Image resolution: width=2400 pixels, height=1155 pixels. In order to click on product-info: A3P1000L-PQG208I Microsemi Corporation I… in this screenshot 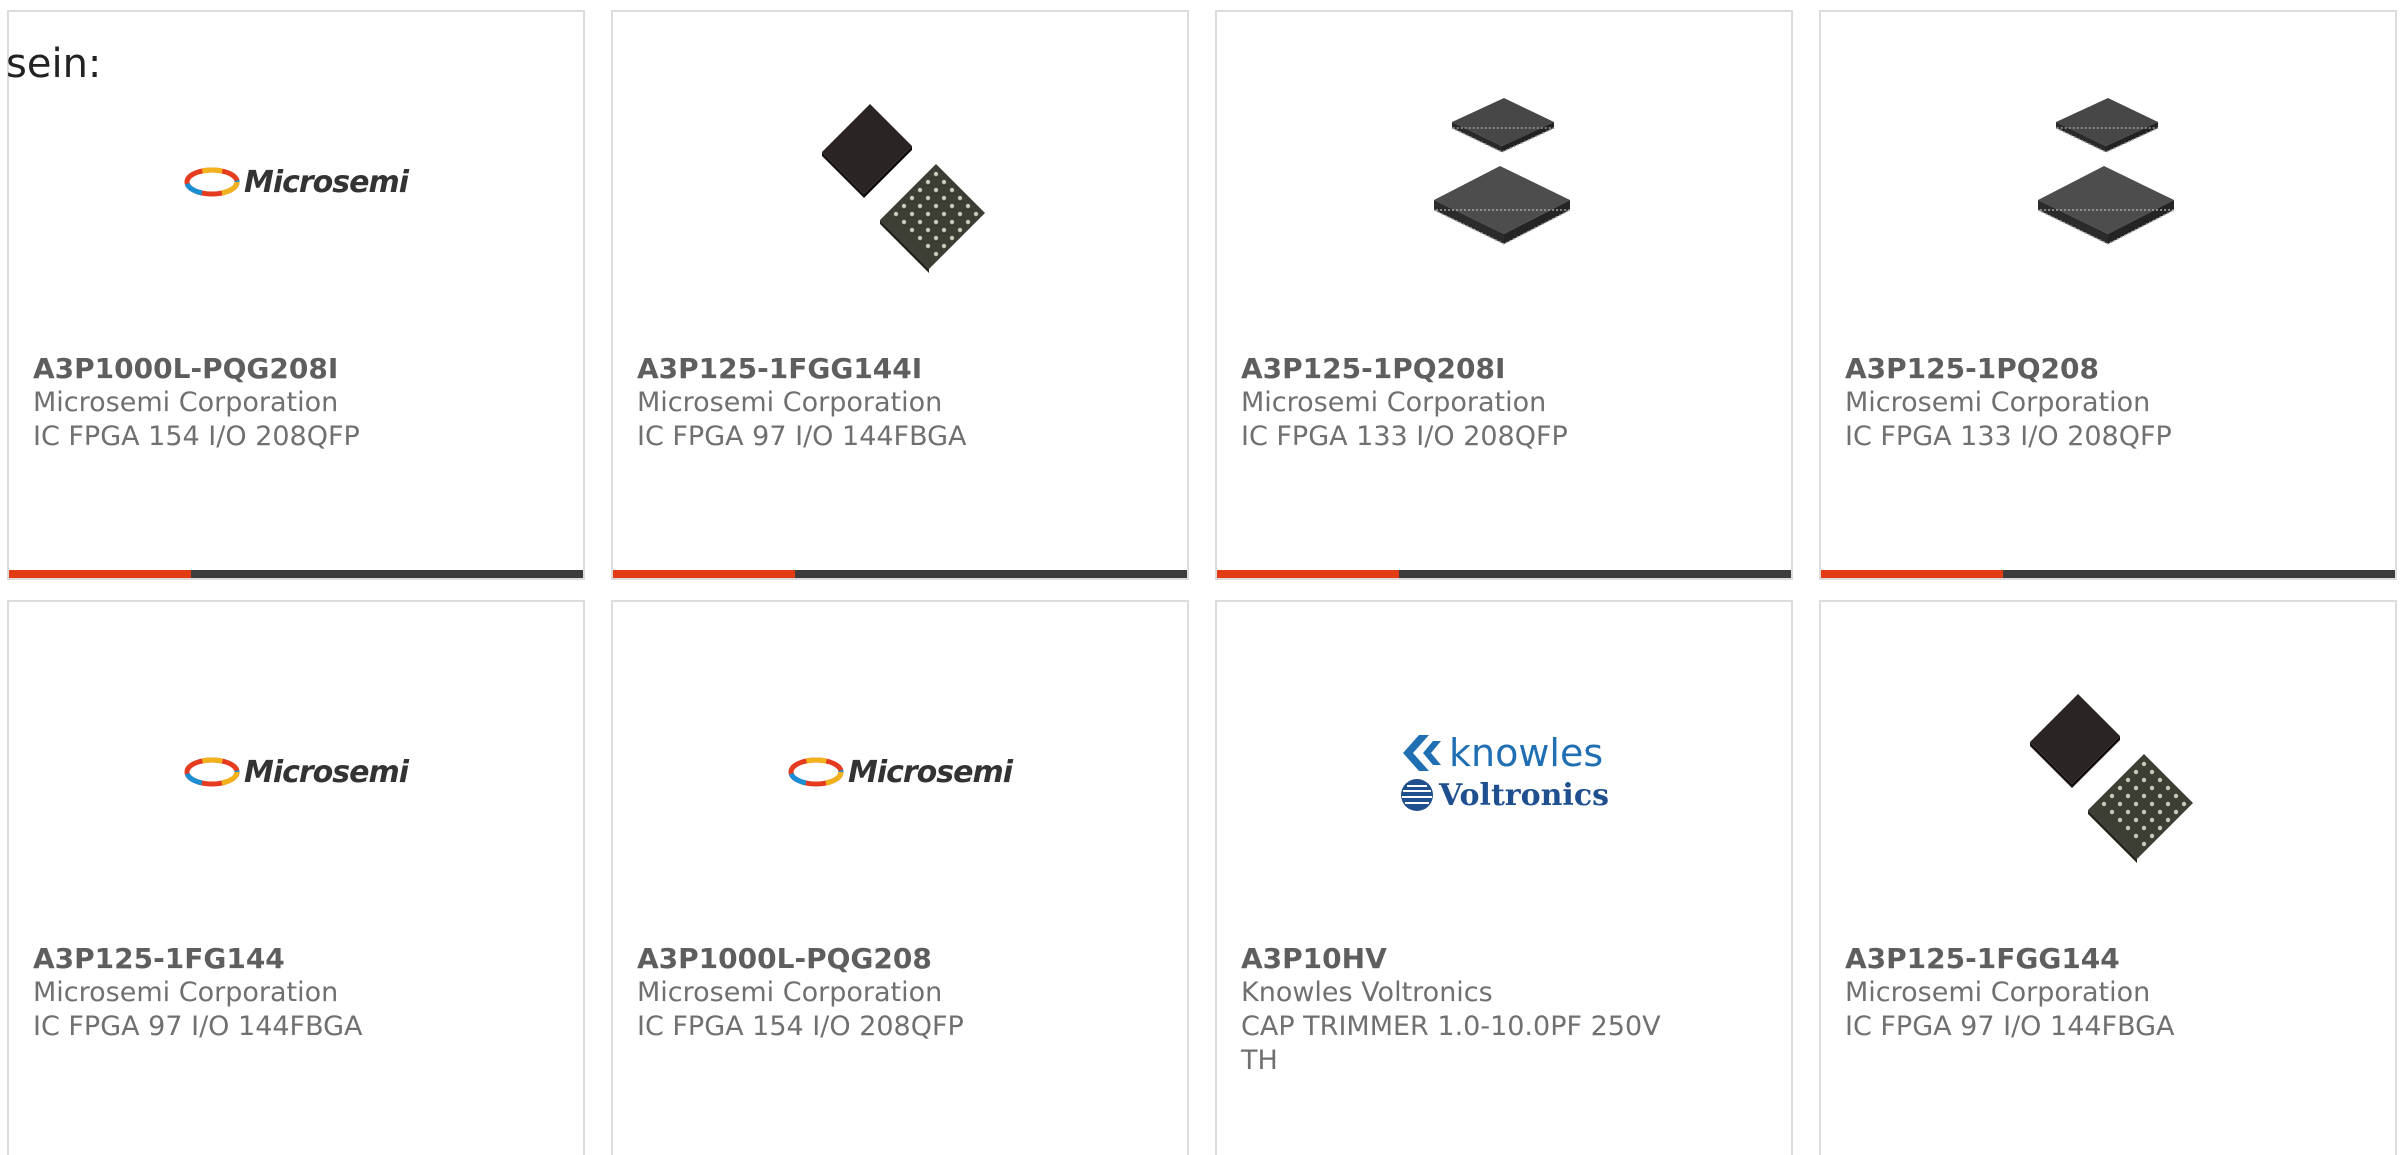, I will do `click(283, 403)`.